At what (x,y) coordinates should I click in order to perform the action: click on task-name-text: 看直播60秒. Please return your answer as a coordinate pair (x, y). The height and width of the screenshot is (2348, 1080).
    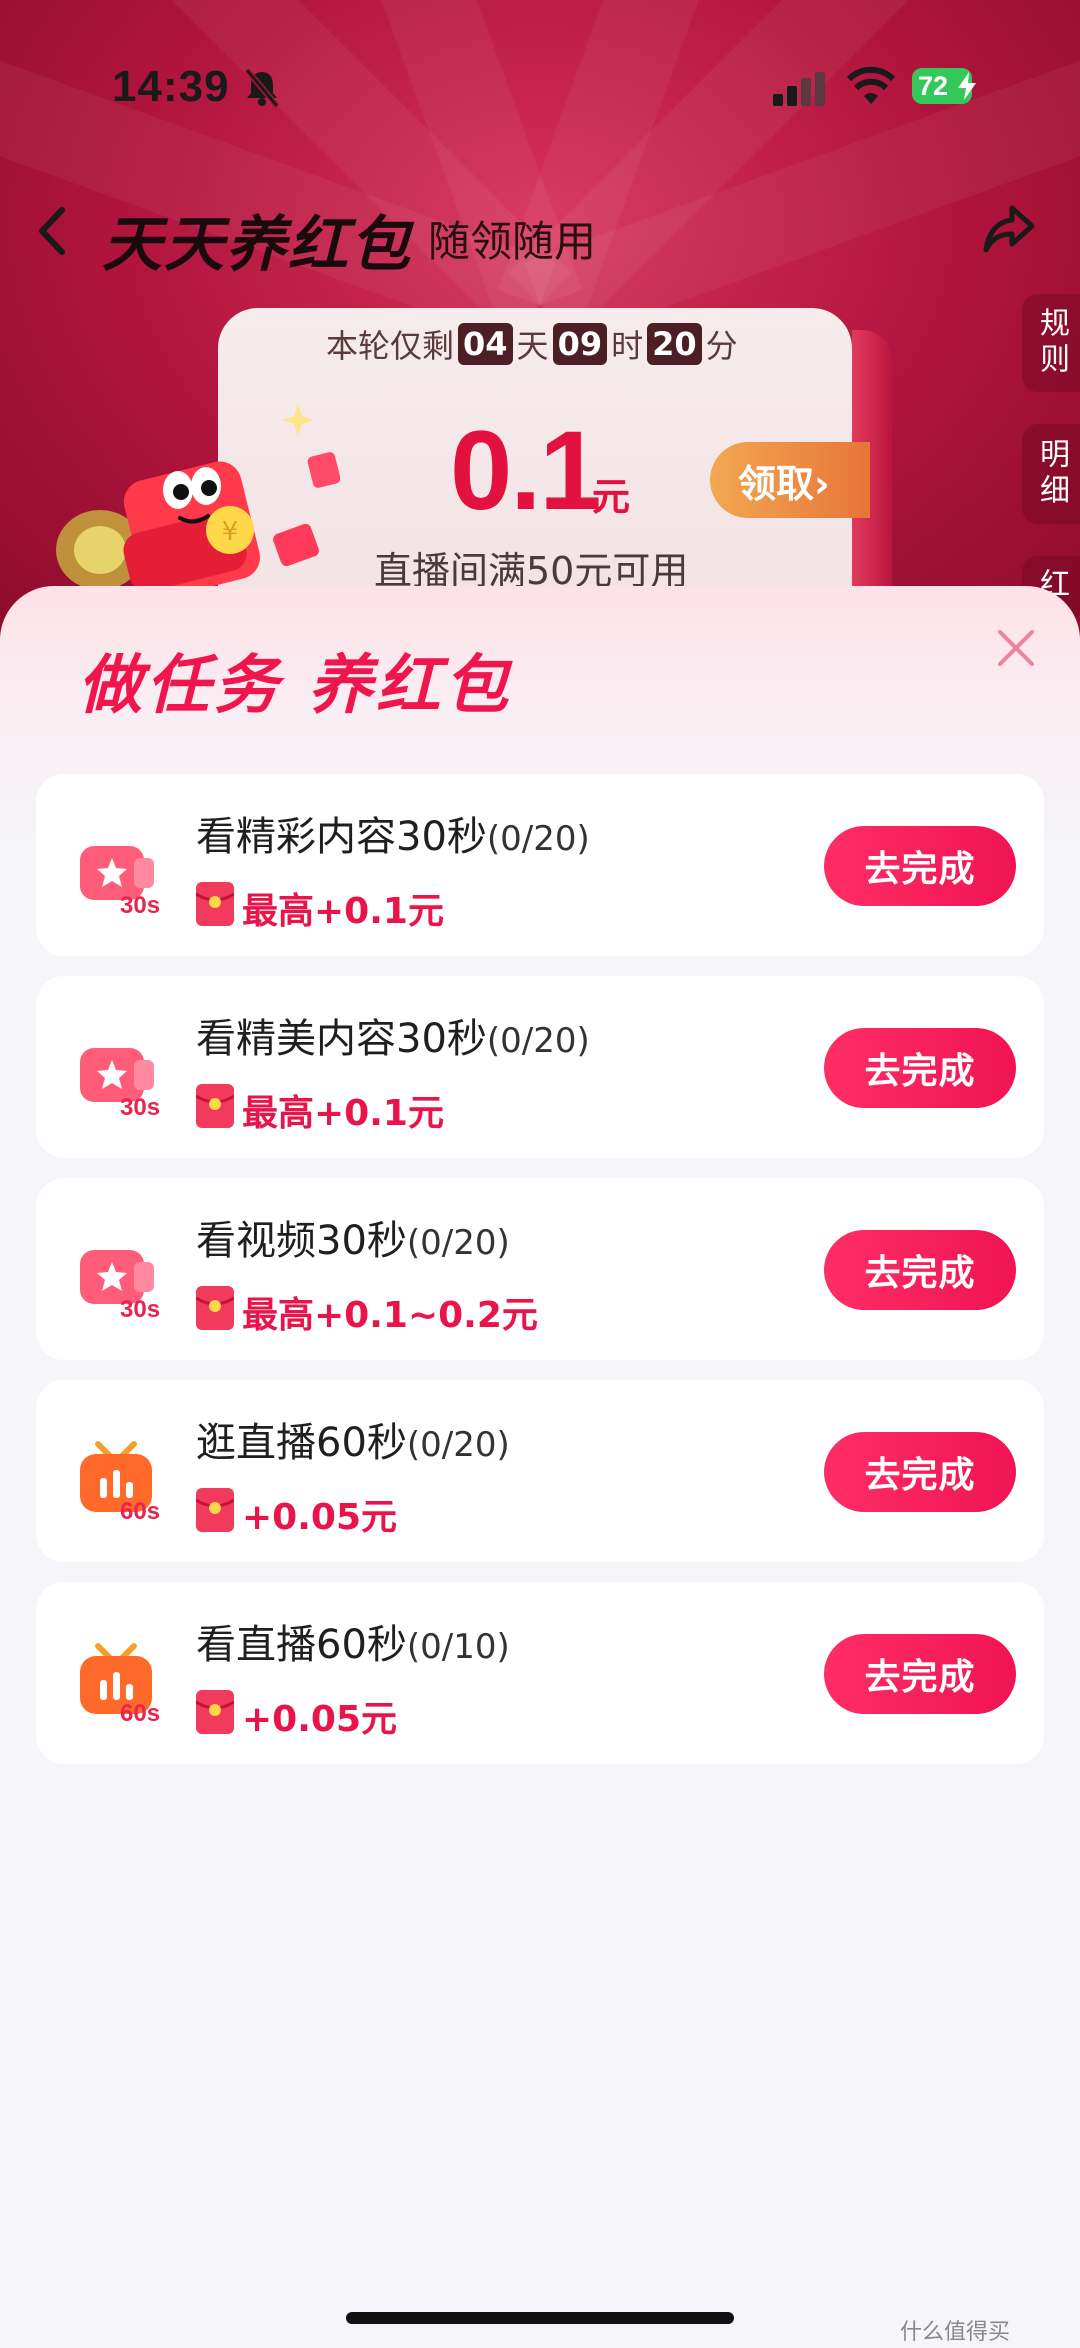
    Looking at the image, I should click on (301, 1645).